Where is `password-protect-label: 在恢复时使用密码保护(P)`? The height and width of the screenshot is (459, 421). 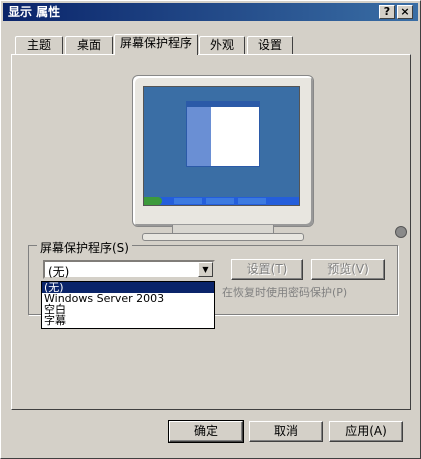 password-protect-label: 在恢复时使用密码保护(P) is located at coordinates (284, 292).